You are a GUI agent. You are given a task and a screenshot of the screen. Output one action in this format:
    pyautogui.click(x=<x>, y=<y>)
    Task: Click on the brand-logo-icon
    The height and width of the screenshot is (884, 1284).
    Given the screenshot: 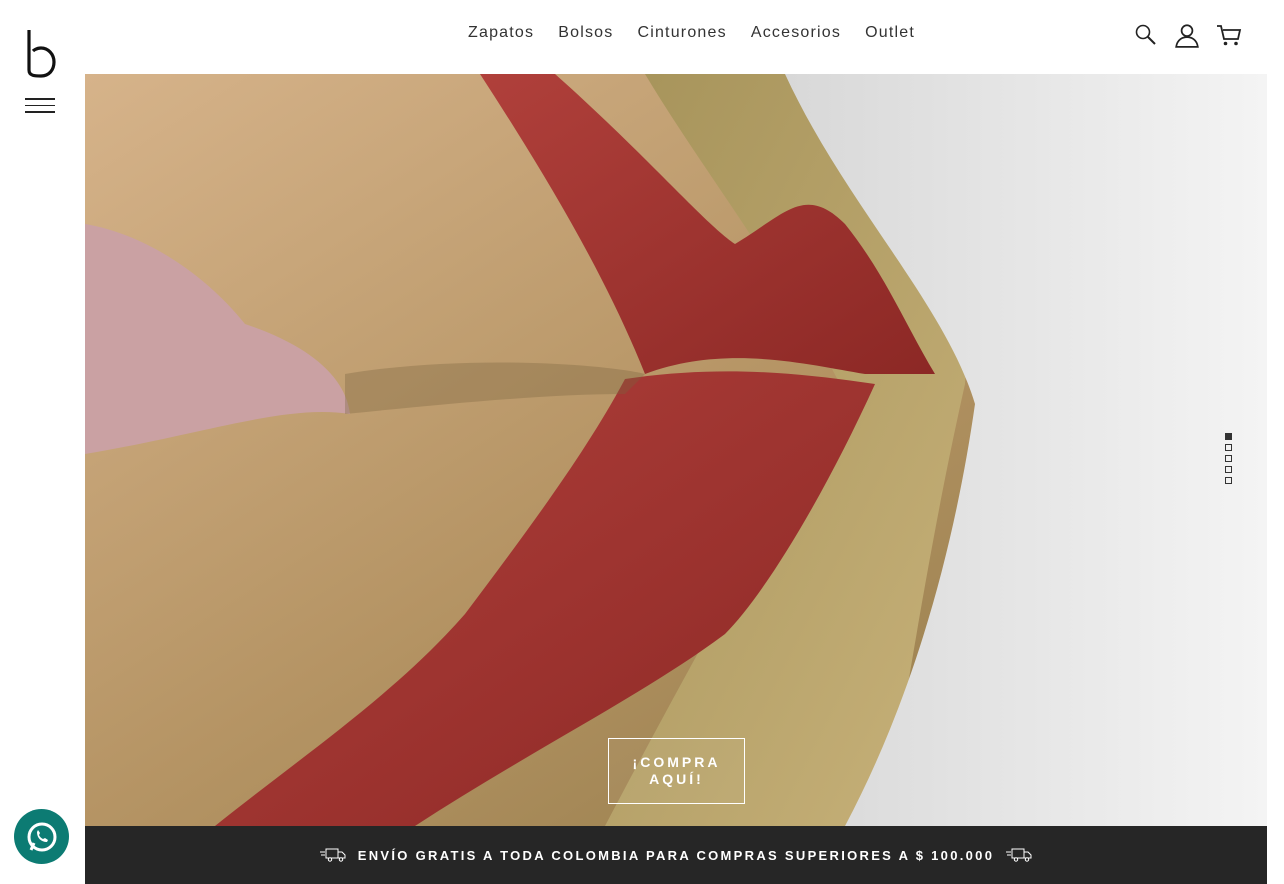 What is the action you would take?
    pyautogui.click(x=42, y=53)
    